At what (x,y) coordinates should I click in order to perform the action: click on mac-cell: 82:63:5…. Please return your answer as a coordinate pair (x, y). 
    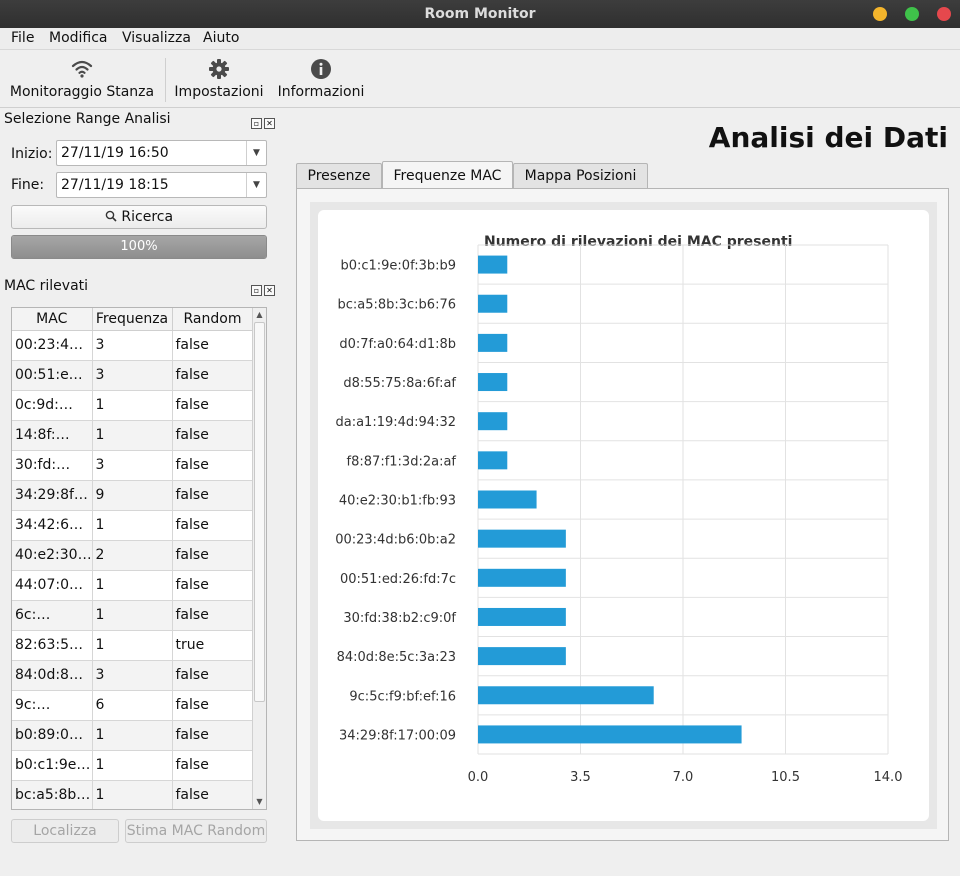
    Looking at the image, I should click on (52, 645).